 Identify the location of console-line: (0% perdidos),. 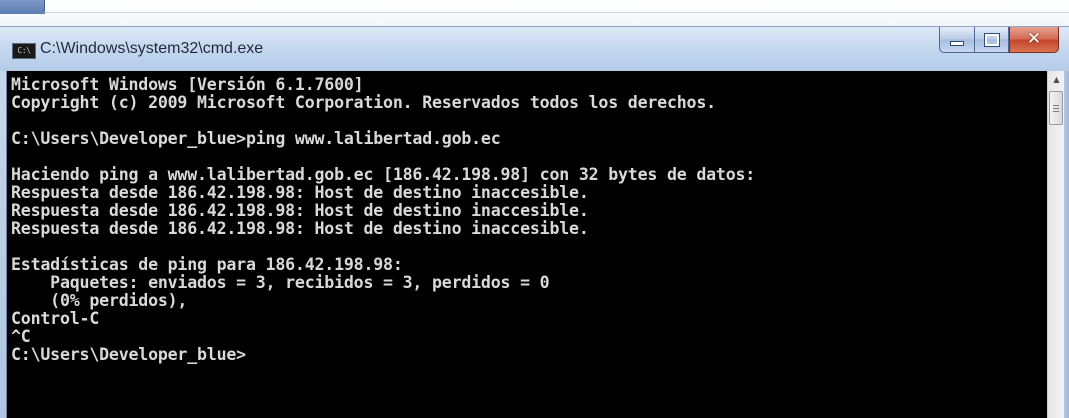
(99, 300).